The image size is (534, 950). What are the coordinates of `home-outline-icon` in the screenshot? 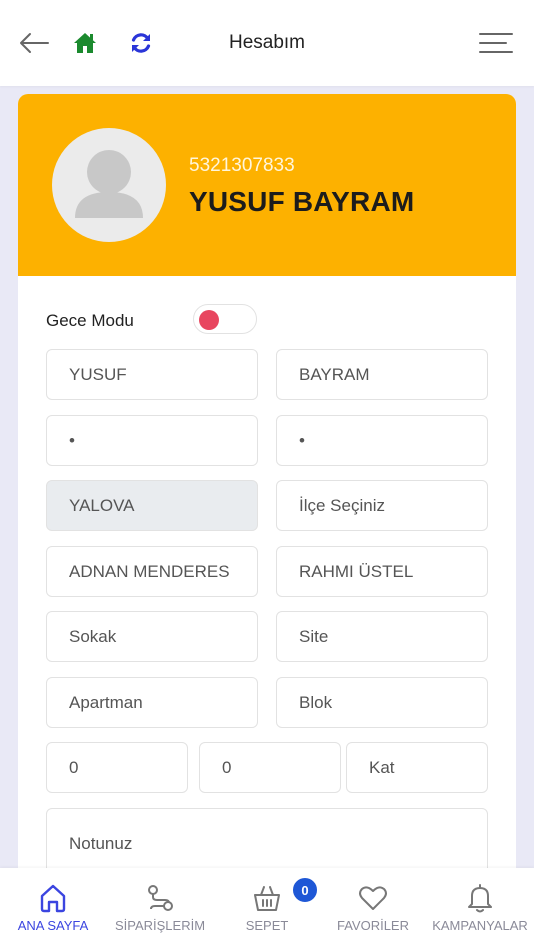 It's located at (53, 898).